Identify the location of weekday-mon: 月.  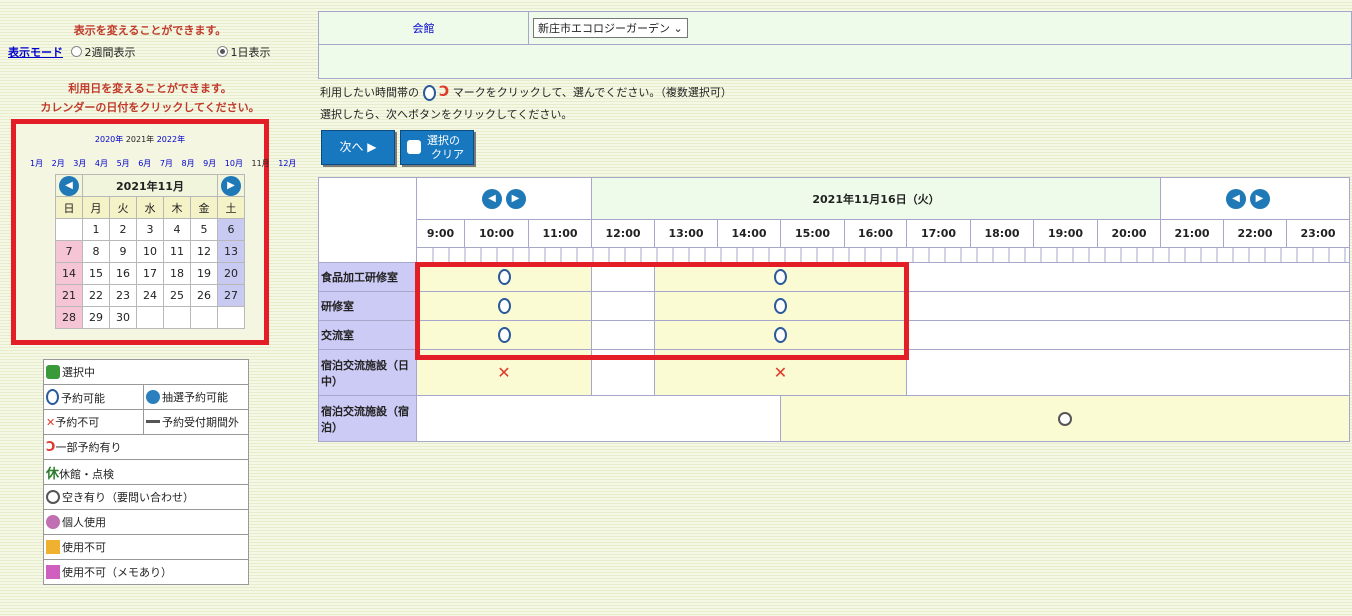
(96, 207).